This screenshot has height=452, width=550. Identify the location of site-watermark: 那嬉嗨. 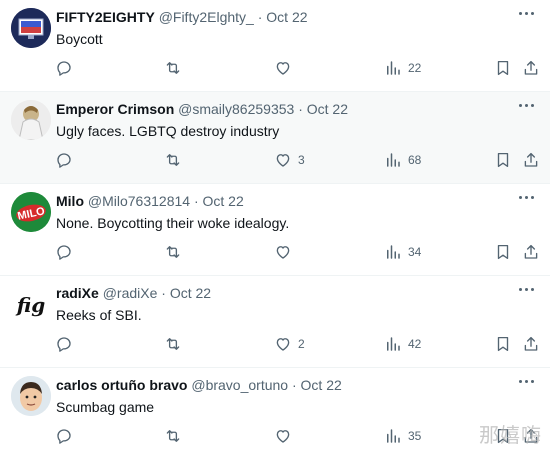
(510, 435).